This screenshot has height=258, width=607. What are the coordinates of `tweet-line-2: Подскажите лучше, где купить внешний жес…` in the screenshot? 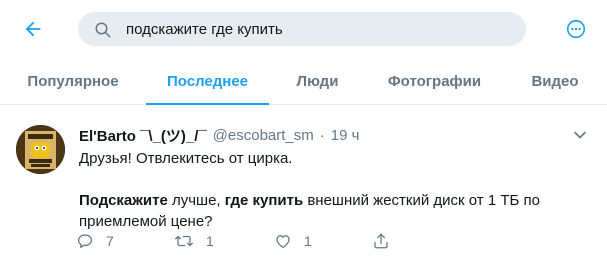 It's located at (329, 211).